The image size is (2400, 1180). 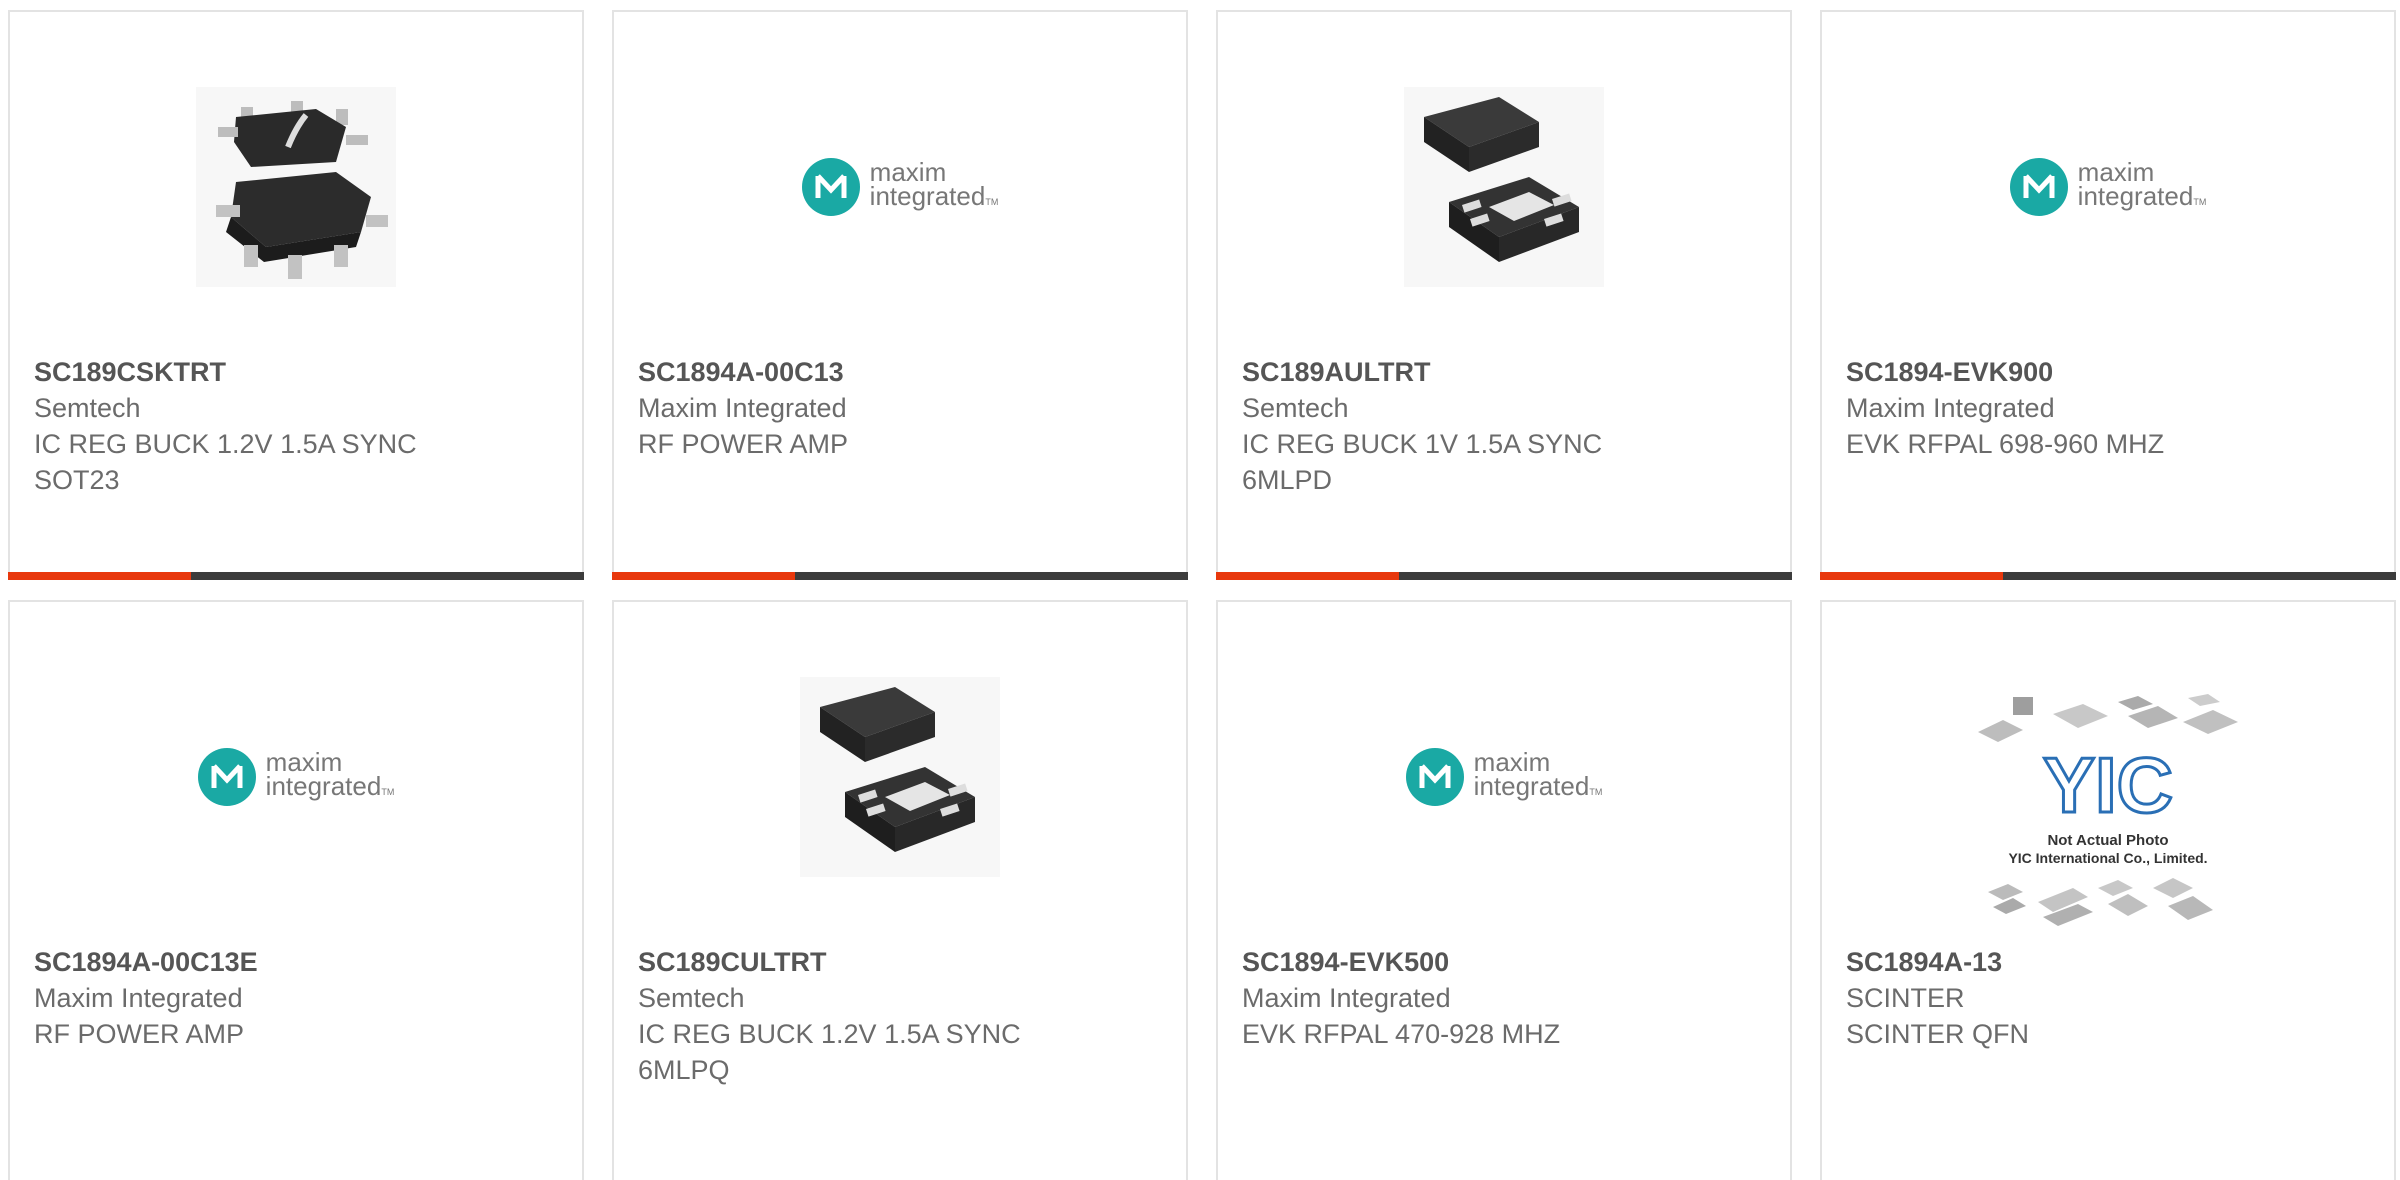 What do you see at coordinates (2107, 840) in the screenshot?
I see `placeholder-notice-label: Not Actual Photo` at bounding box center [2107, 840].